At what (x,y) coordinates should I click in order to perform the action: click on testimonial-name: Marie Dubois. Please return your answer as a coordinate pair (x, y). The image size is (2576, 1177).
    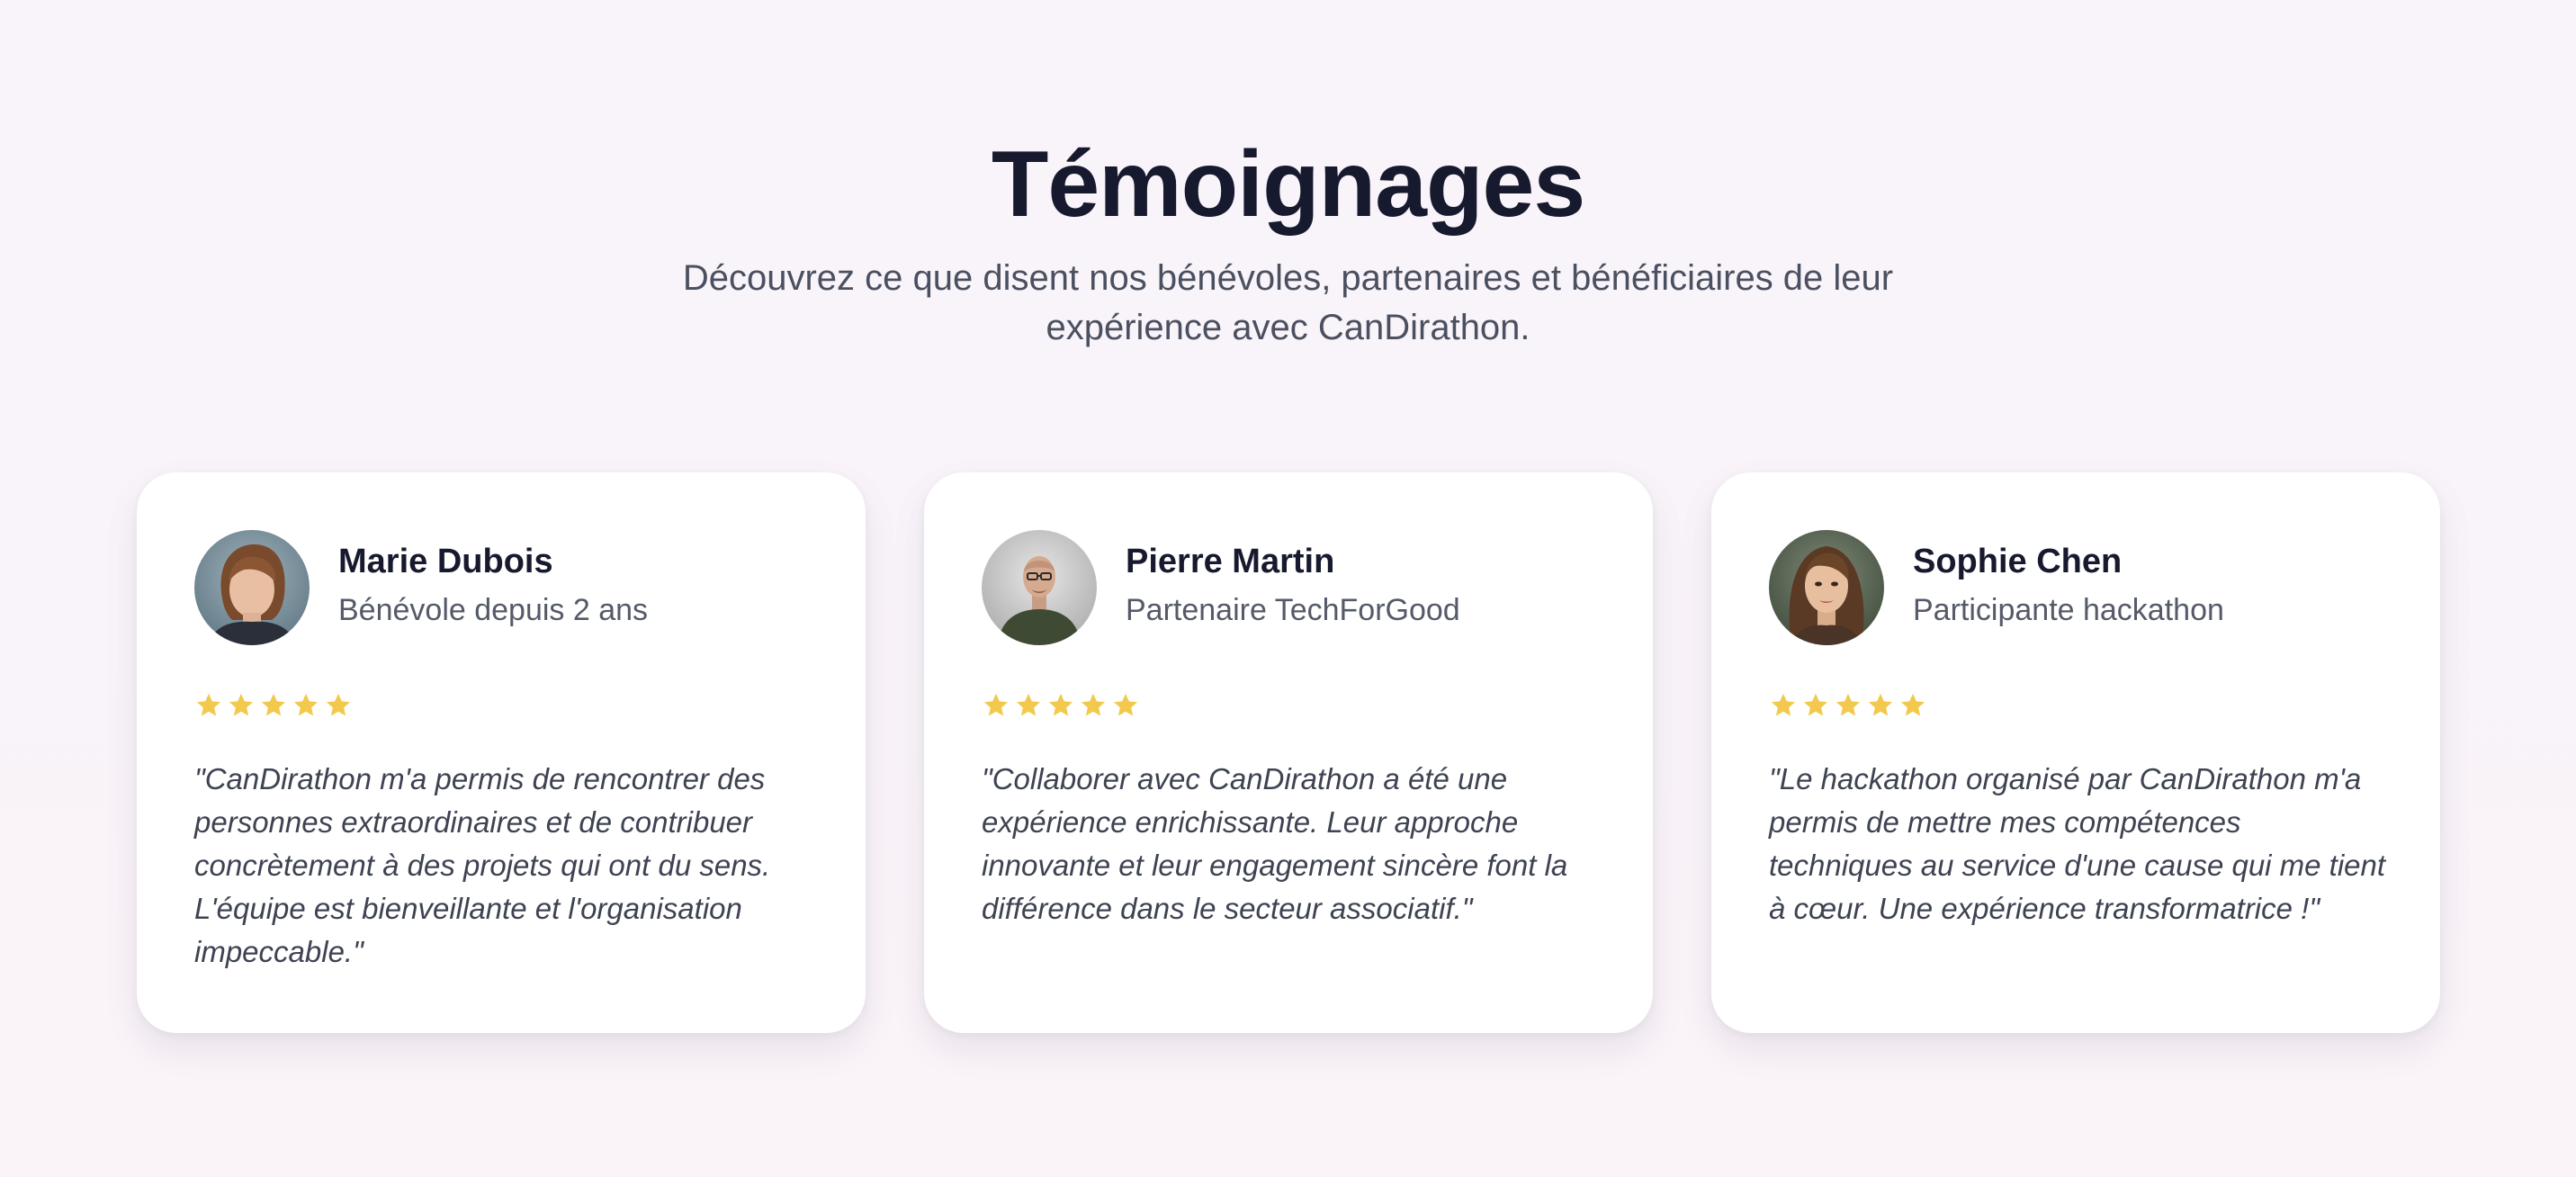
    Looking at the image, I should click on (446, 561).